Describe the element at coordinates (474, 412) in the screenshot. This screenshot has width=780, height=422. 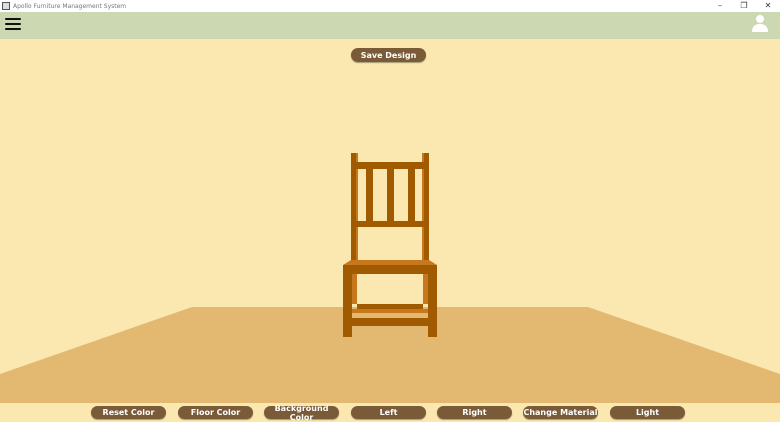
I see `rotate-right-button: Right` at that location.